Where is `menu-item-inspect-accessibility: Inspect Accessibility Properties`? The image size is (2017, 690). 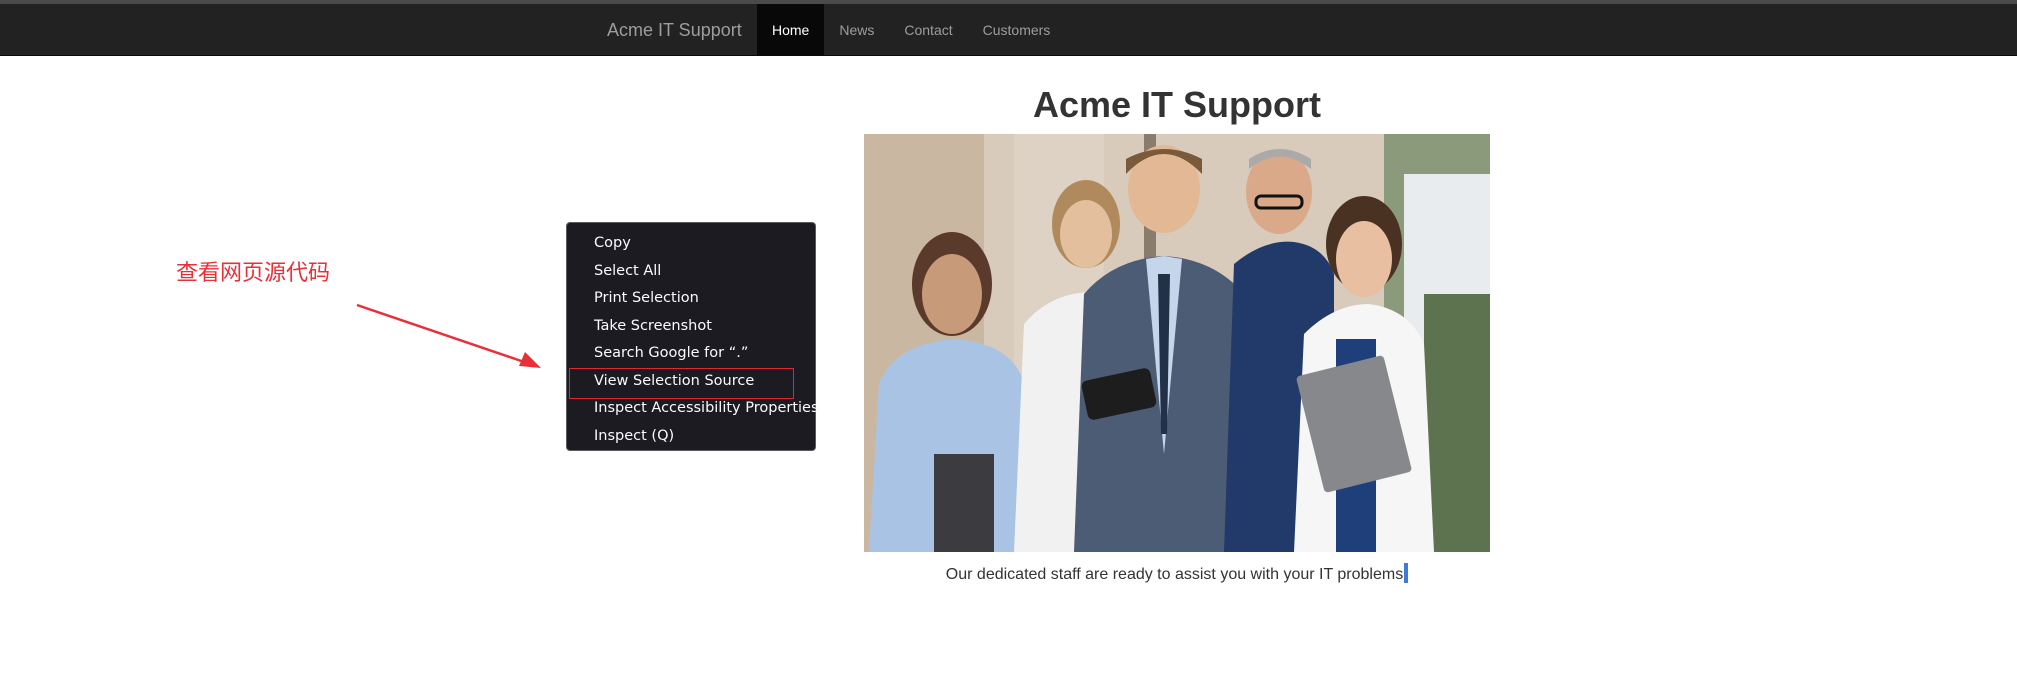 menu-item-inspect-accessibility: Inspect Accessibility Properties is located at coordinates (693, 409).